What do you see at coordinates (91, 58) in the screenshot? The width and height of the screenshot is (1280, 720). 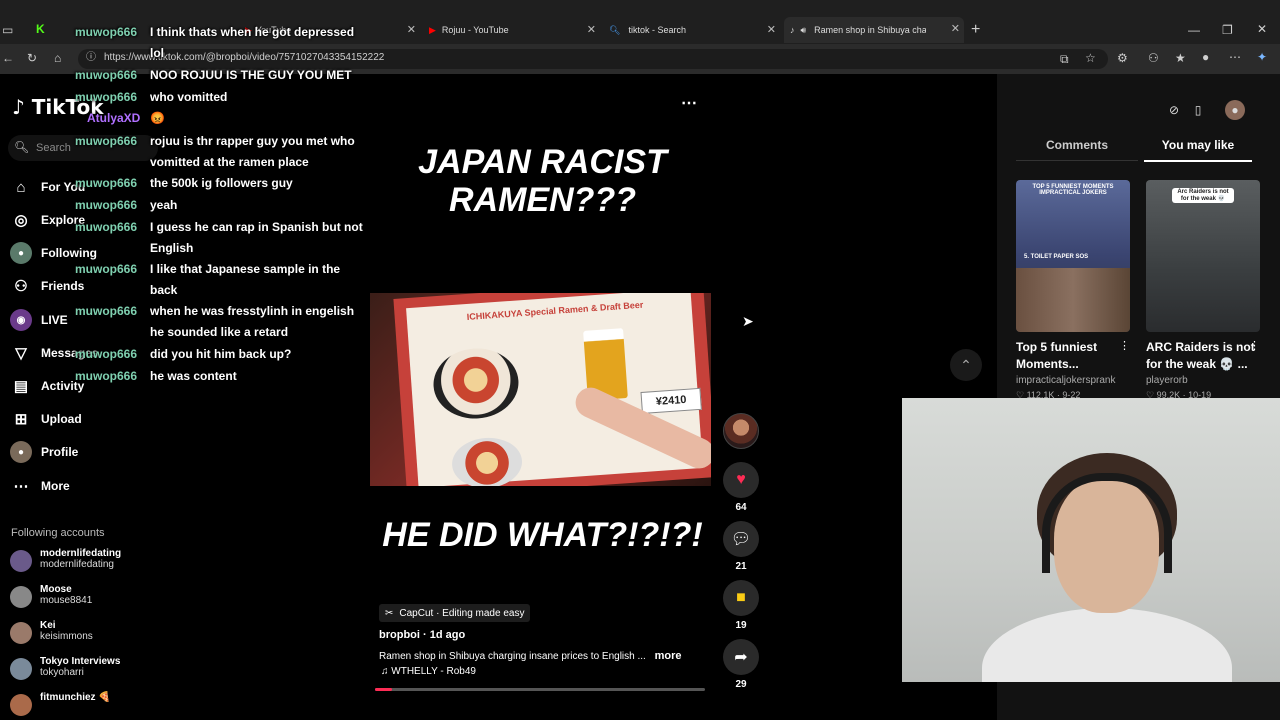 I see `site-info-icon: ⓘ` at bounding box center [91, 58].